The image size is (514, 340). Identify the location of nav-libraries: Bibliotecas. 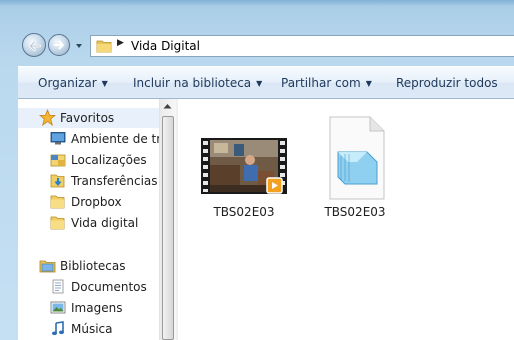
(88, 266).